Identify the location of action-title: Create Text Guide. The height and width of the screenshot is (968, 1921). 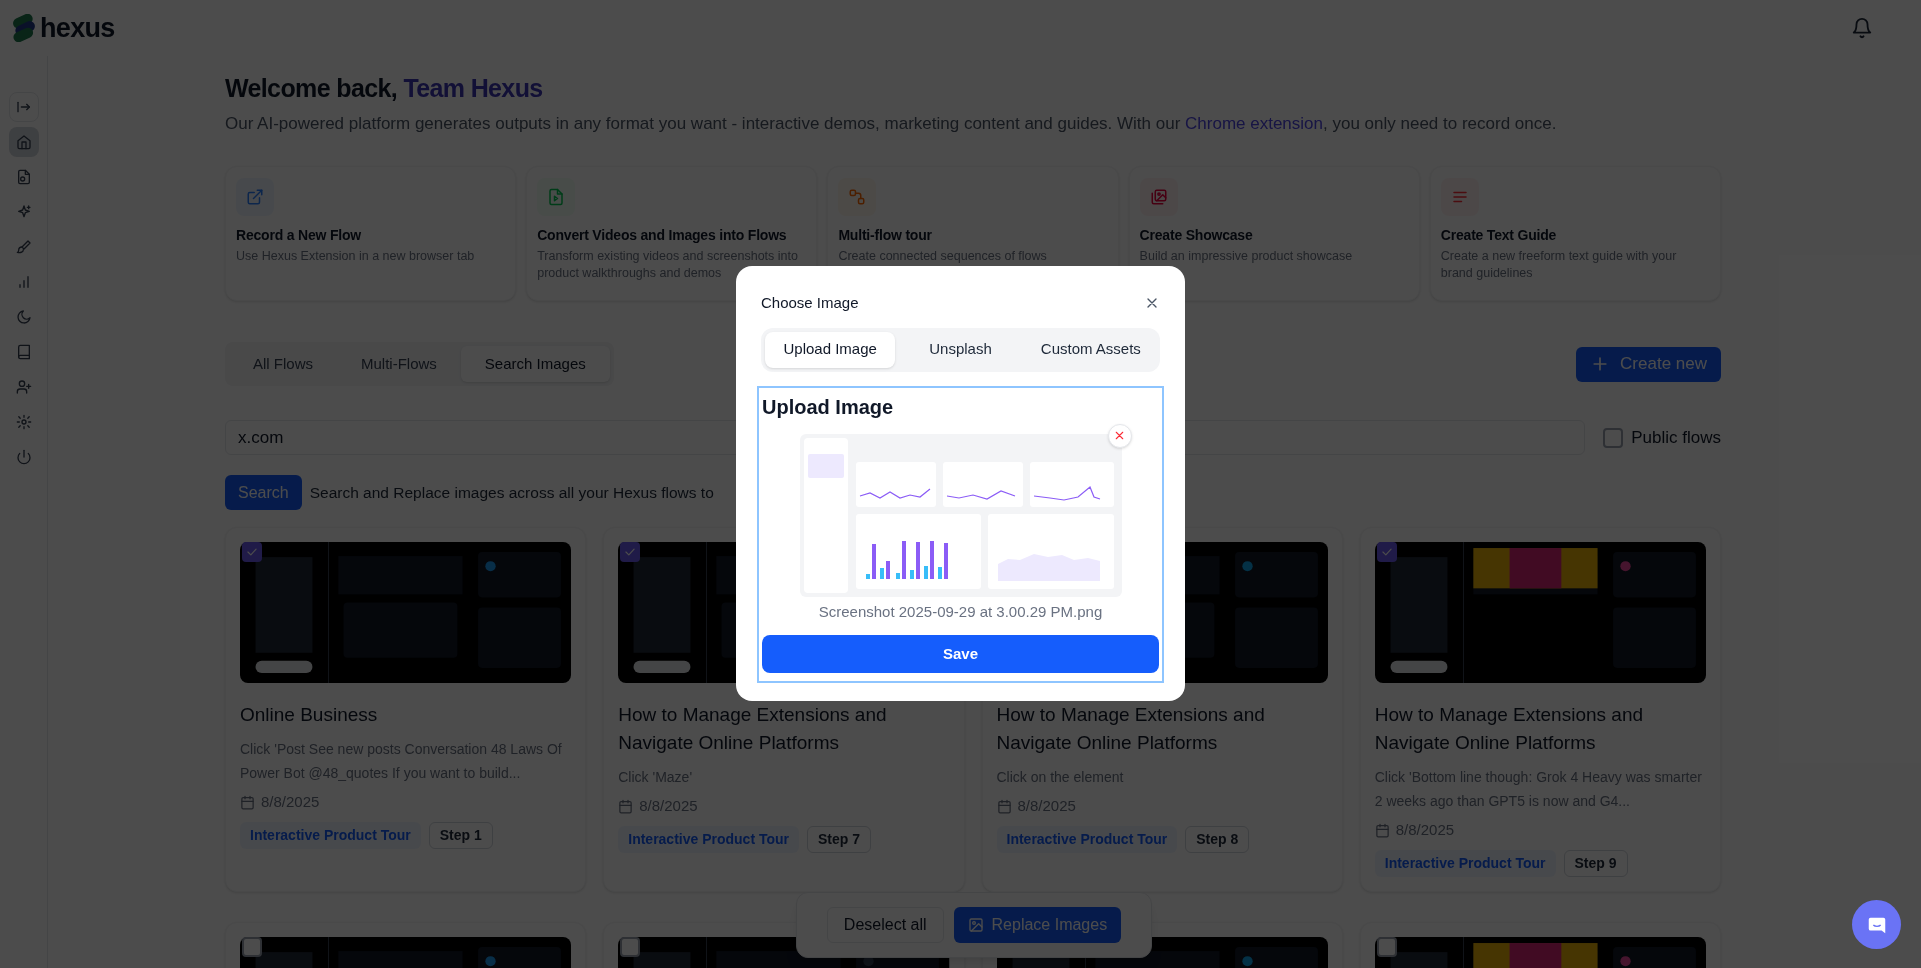
(1499, 235).